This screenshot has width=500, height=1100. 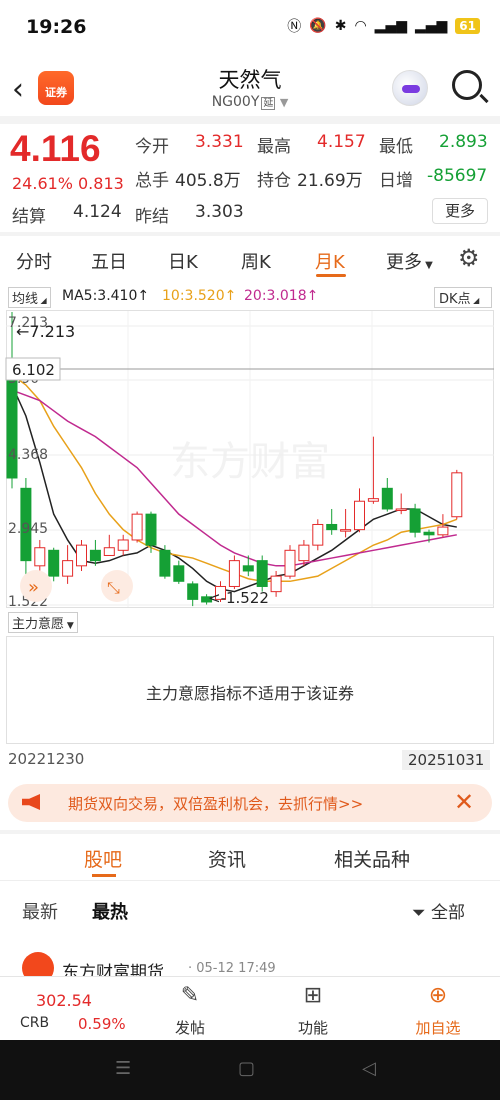 What do you see at coordinates (46, 759) in the screenshot?
I see `start-date: 20221230` at bounding box center [46, 759].